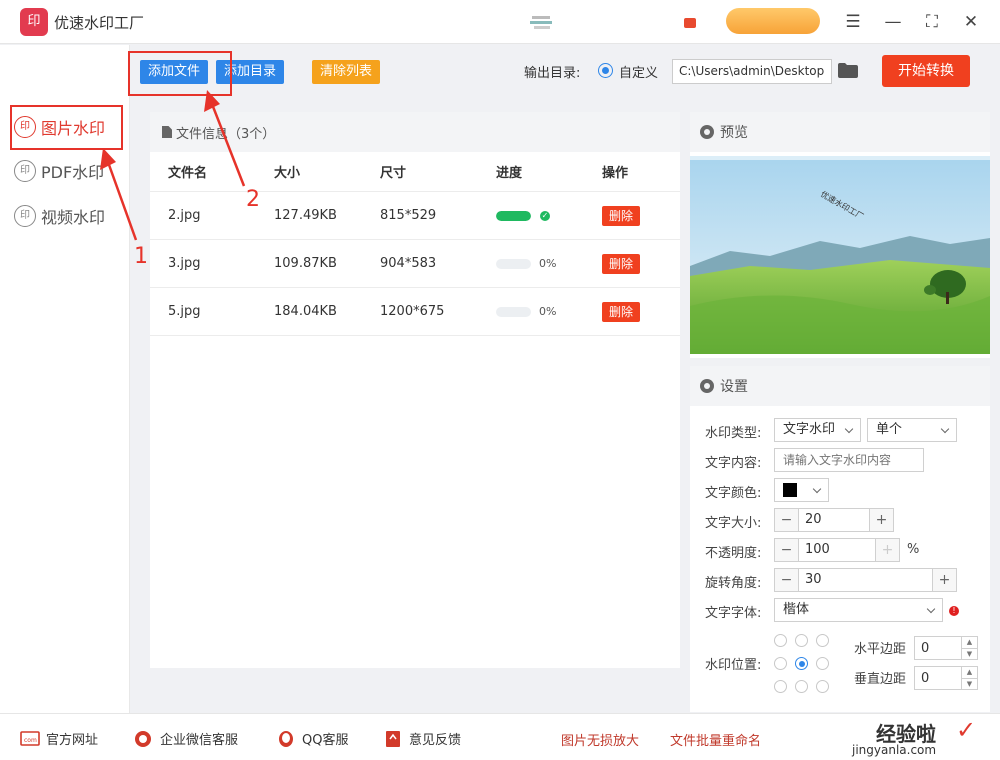 The image size is (1000, 760). Describe the element at coordinates (184, 263) in the screenshot. I see `file-name: 3.jpg` at that location.